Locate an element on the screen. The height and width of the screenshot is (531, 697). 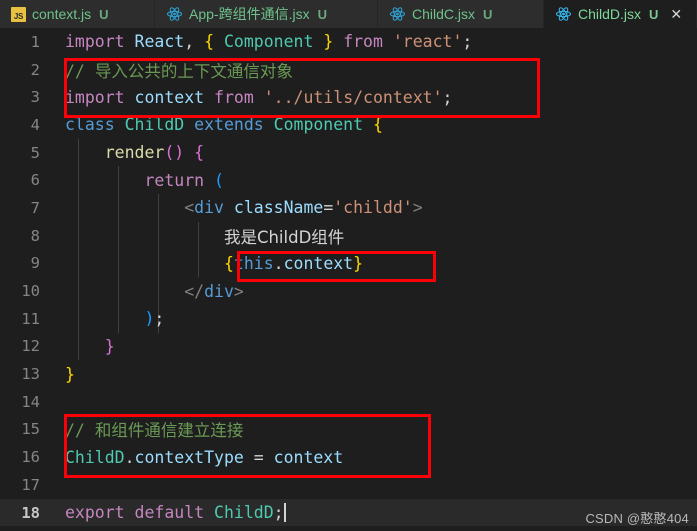
line-content: // 导入公共的上下文通信对象 is located at coordinates (179, 71).